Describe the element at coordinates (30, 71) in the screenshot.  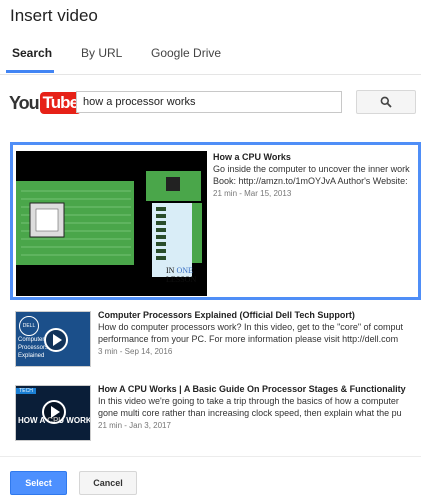
I see `active-tab-indicator` at that location.